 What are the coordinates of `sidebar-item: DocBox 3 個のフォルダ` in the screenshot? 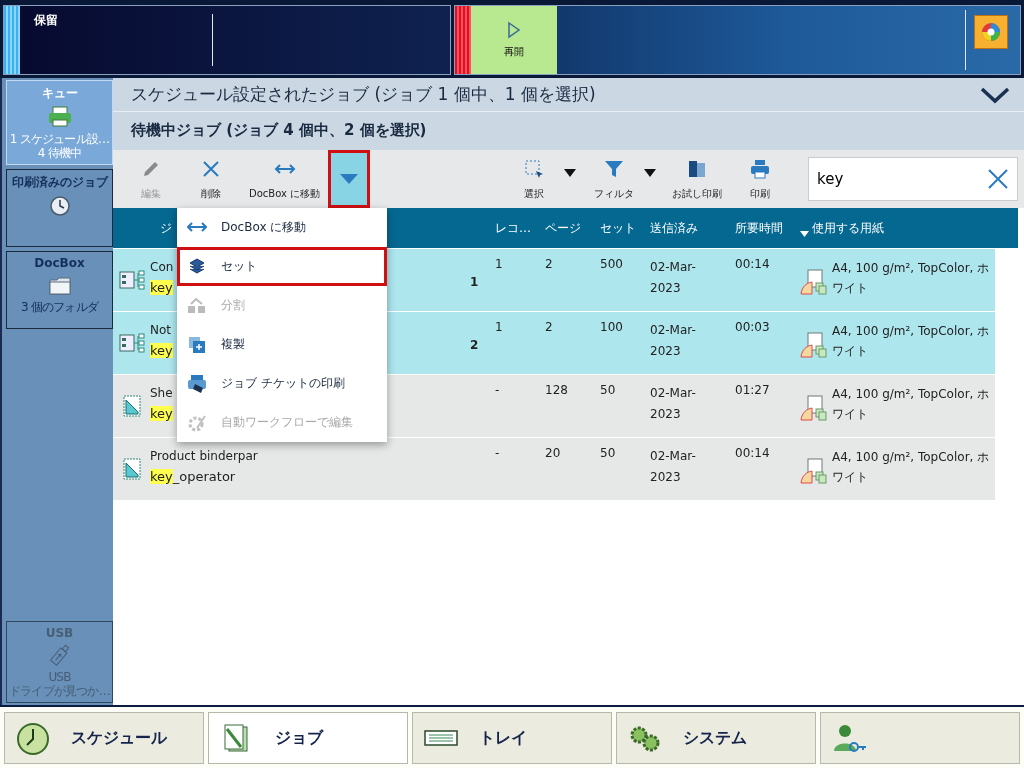 It's located at (59, 290).